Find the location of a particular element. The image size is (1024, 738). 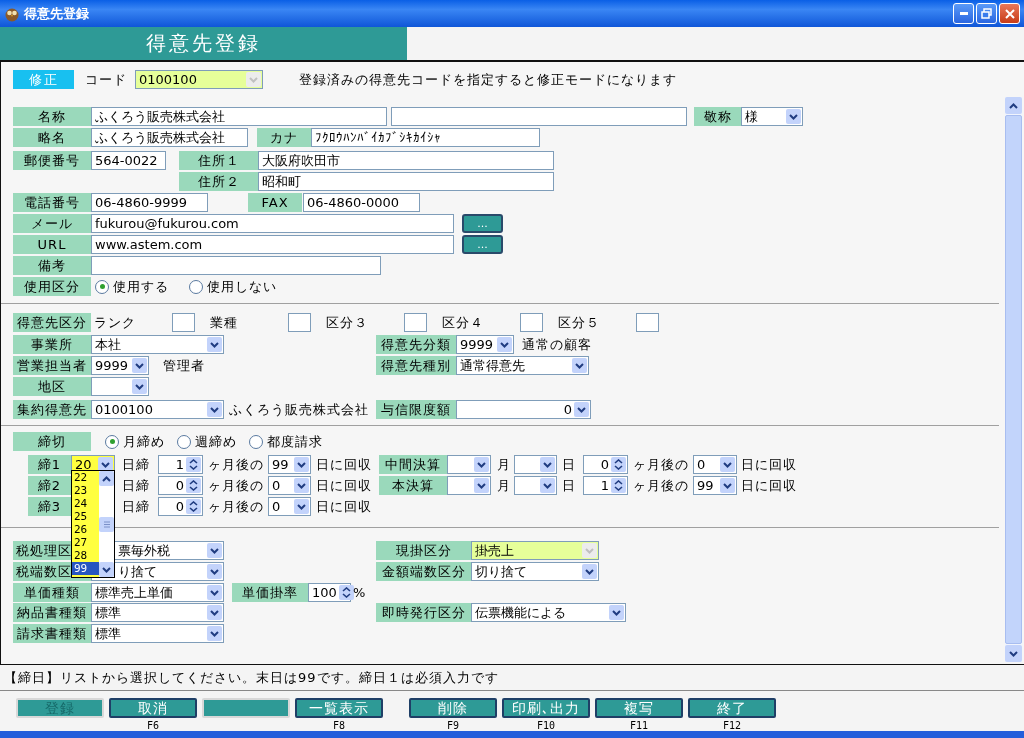

field-label: 備考 is located at coordinates (52, 265).